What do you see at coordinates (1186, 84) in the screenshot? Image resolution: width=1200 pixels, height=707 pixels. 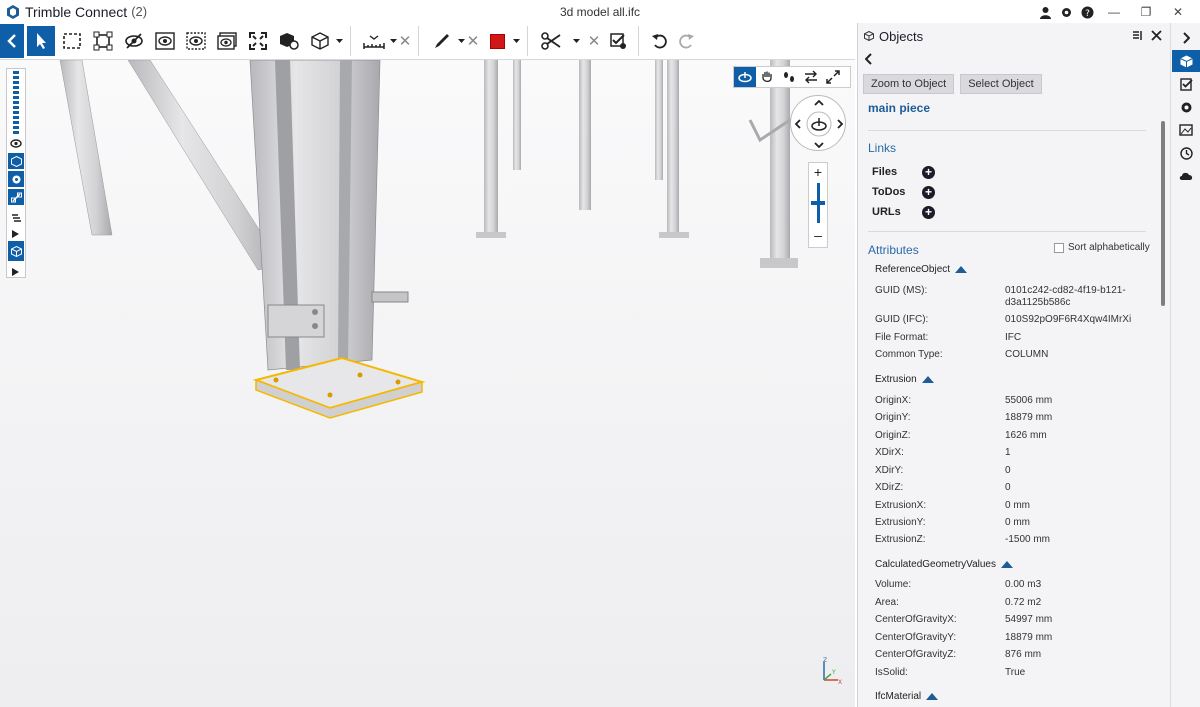 I see `todo-tab-icon` at bounding box center [1186, 84].